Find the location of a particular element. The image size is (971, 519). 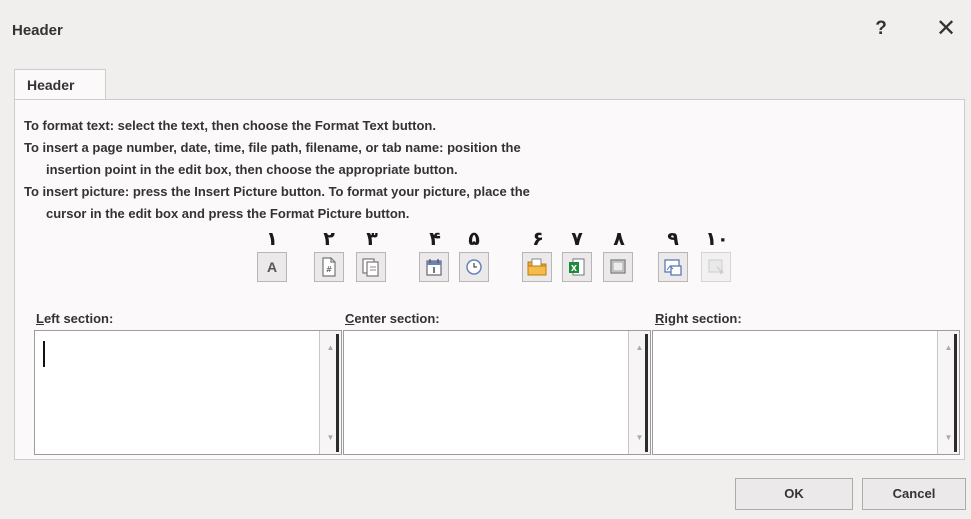

insert-date-icon is located at coordinates (434, 267).